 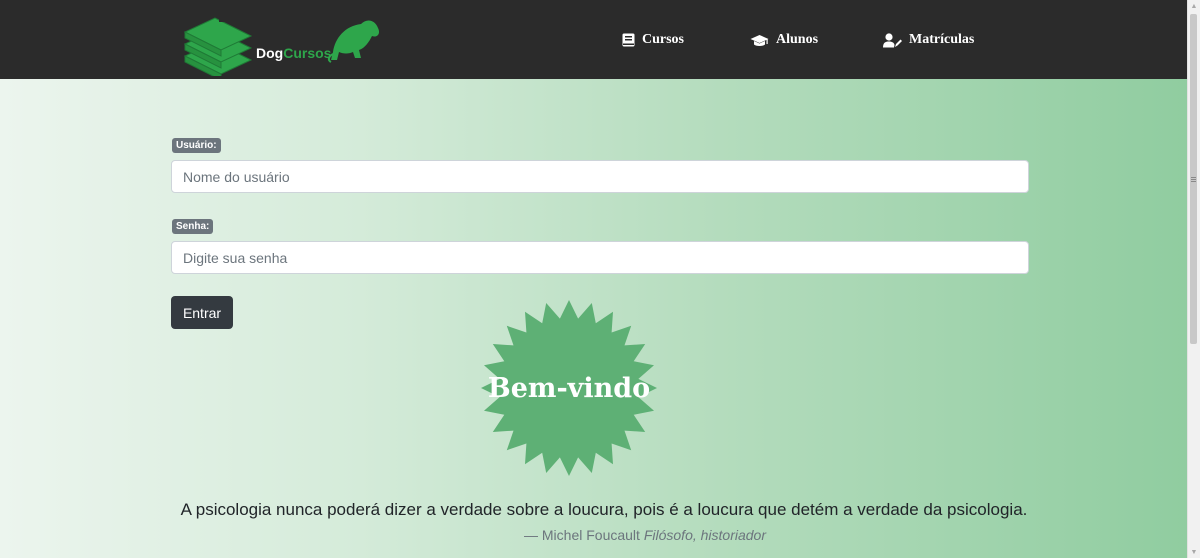 What do you see at coordinates (942, 39) in the screenshot?
I see `nav-item-label: Matrículas` at bounding box center [942, 39].